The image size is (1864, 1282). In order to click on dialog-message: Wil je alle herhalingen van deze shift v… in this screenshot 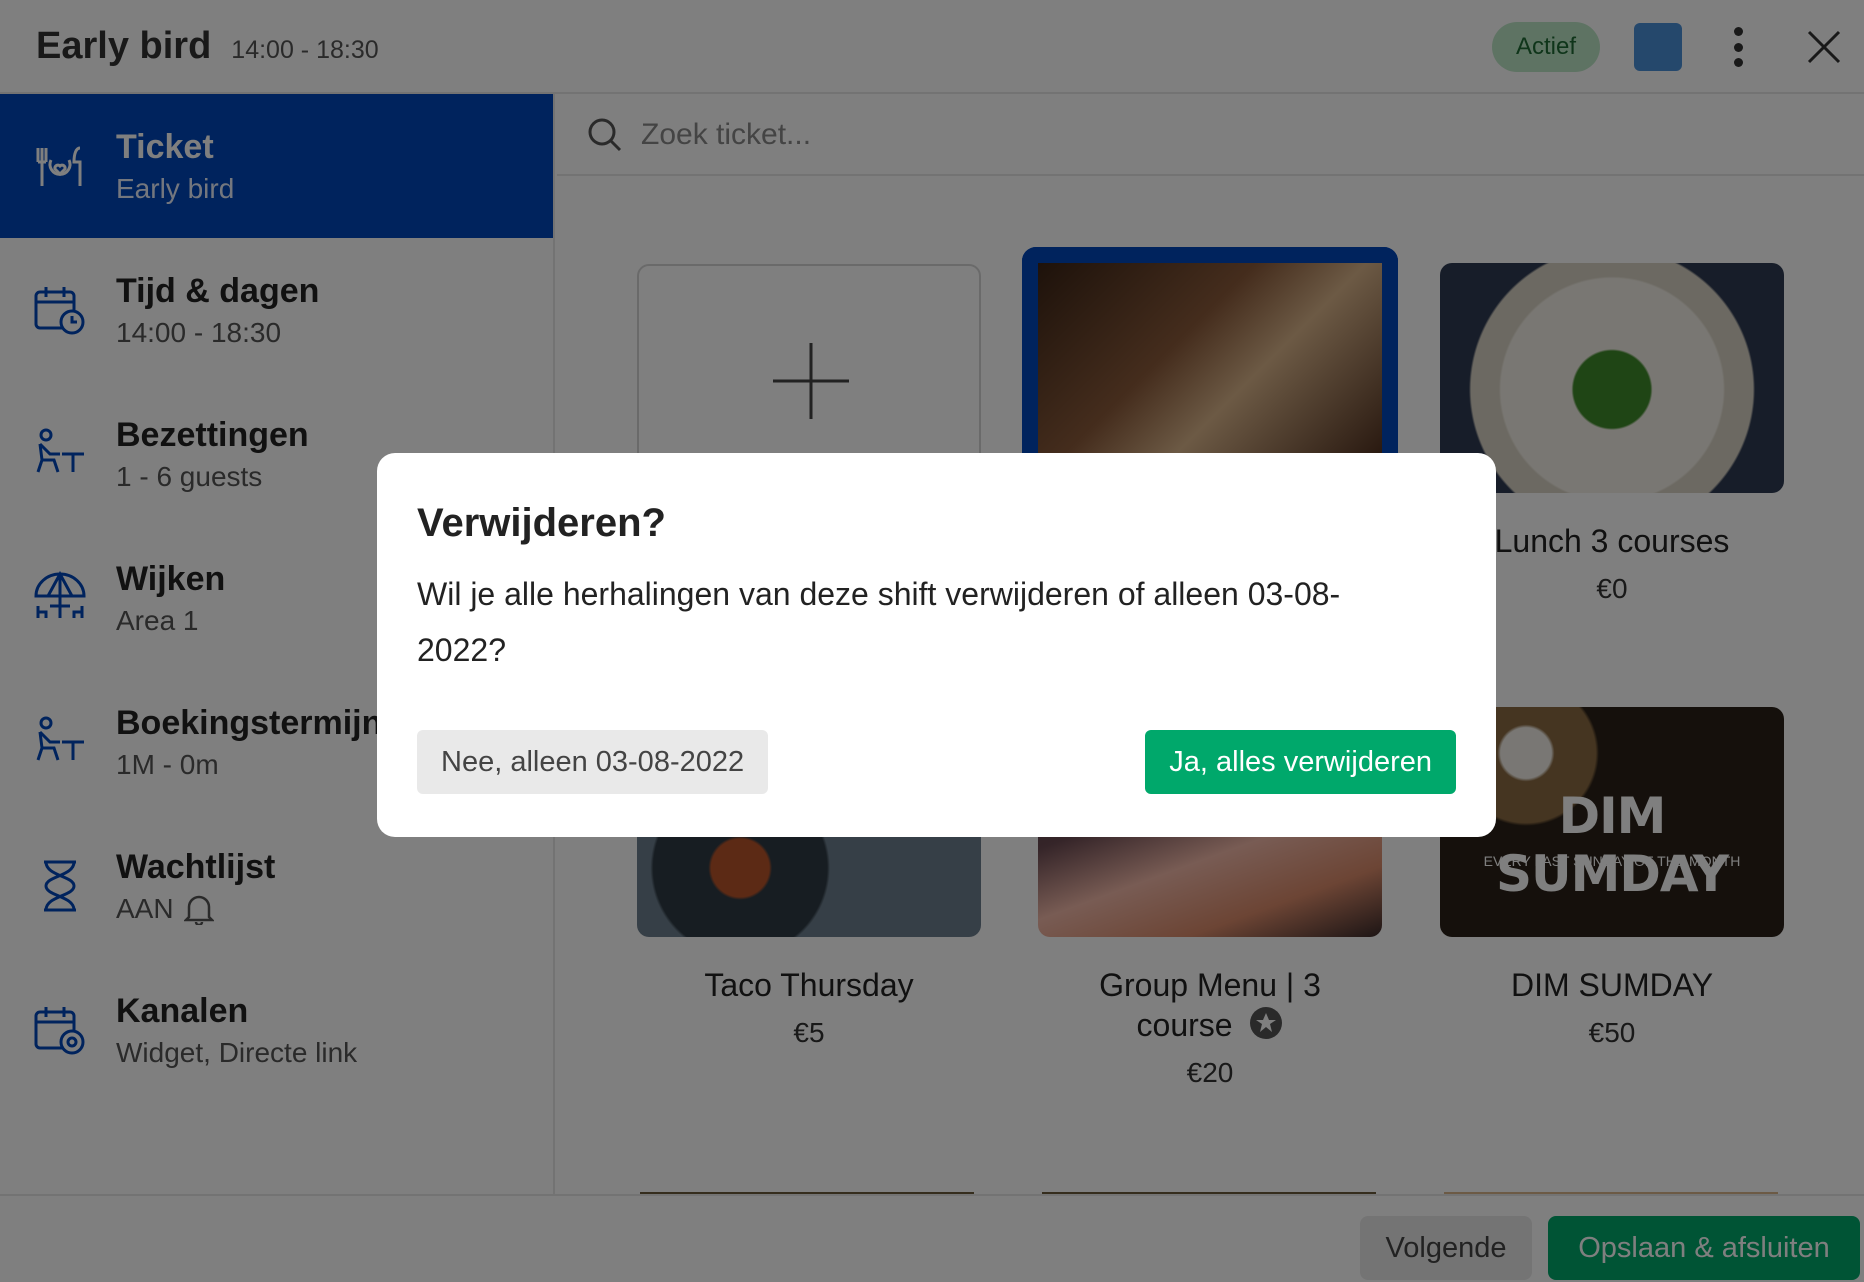, I will do `click(879, 622)`.